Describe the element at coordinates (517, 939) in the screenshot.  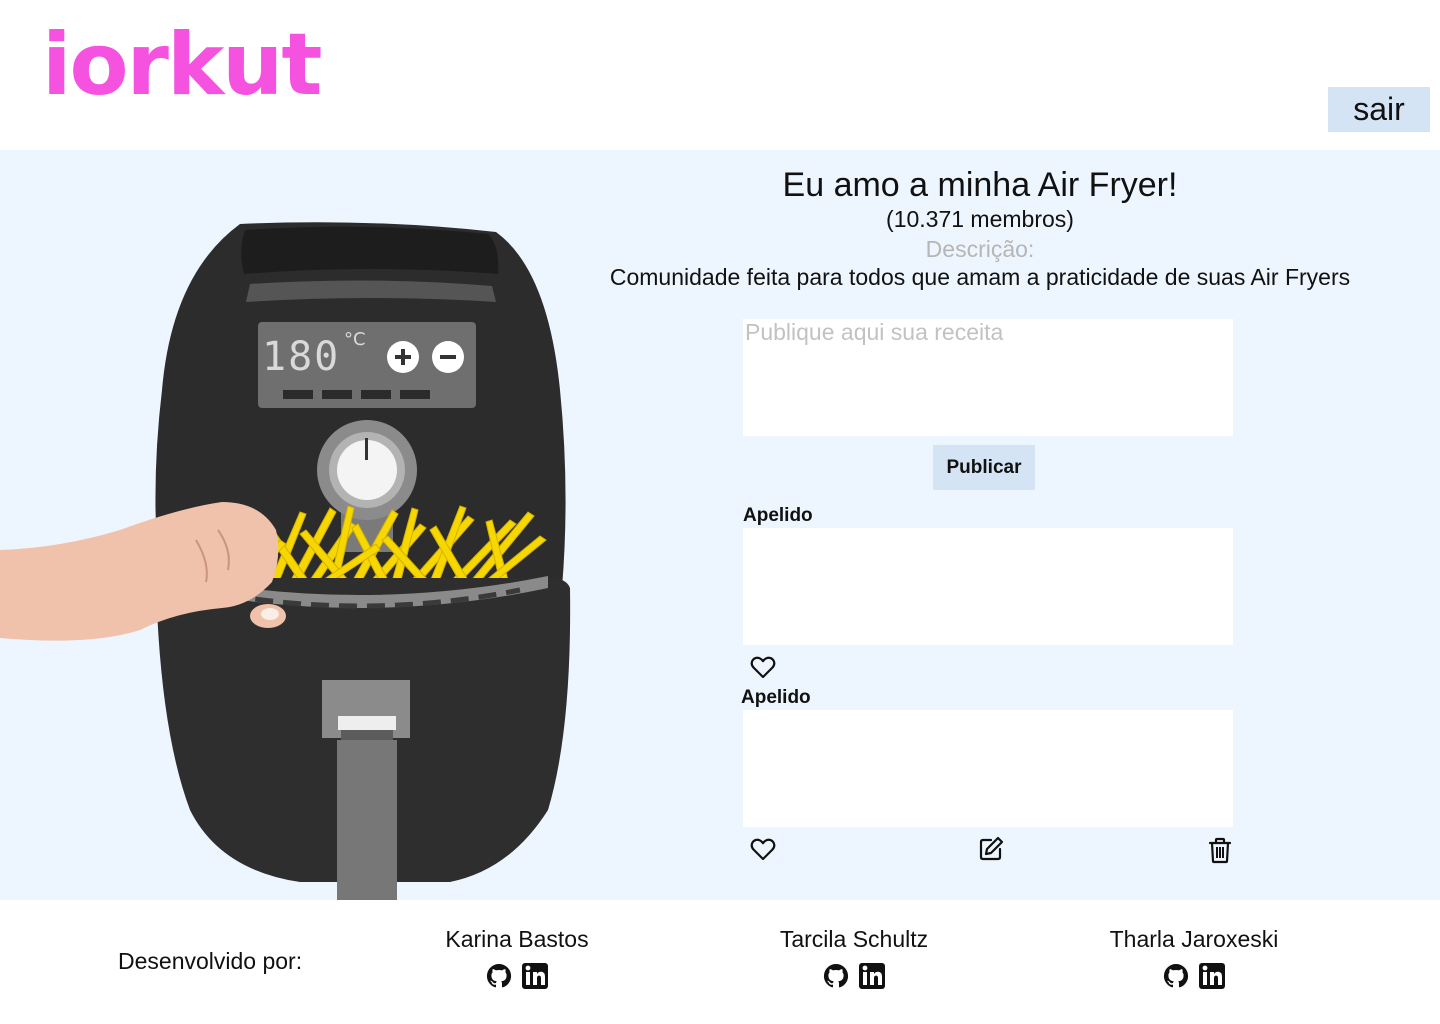
I see `developer-name: Karina Bastos` at that location.